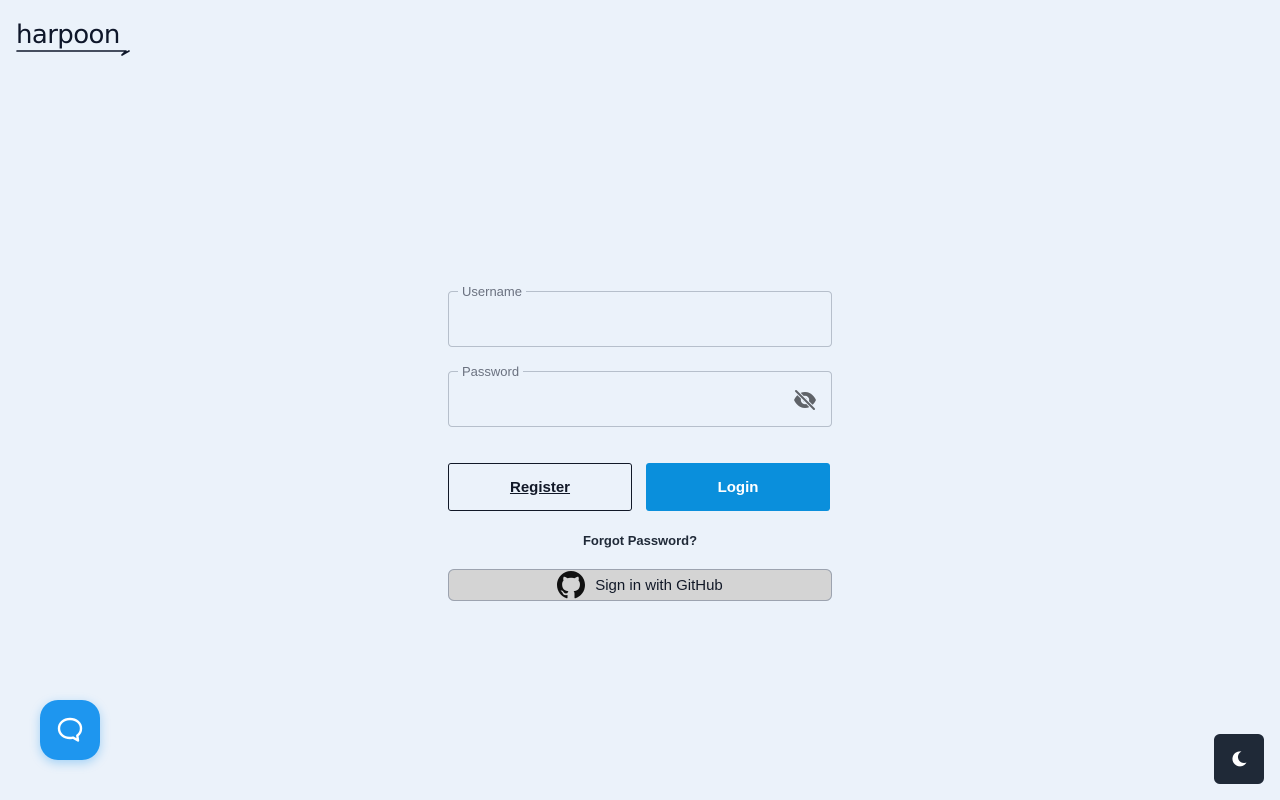 The height and width of the screenshot is (800, 1280). Describe the element at coordinates (639, 487) in the screenshot. I see `form-actions: Register Login` at that location.